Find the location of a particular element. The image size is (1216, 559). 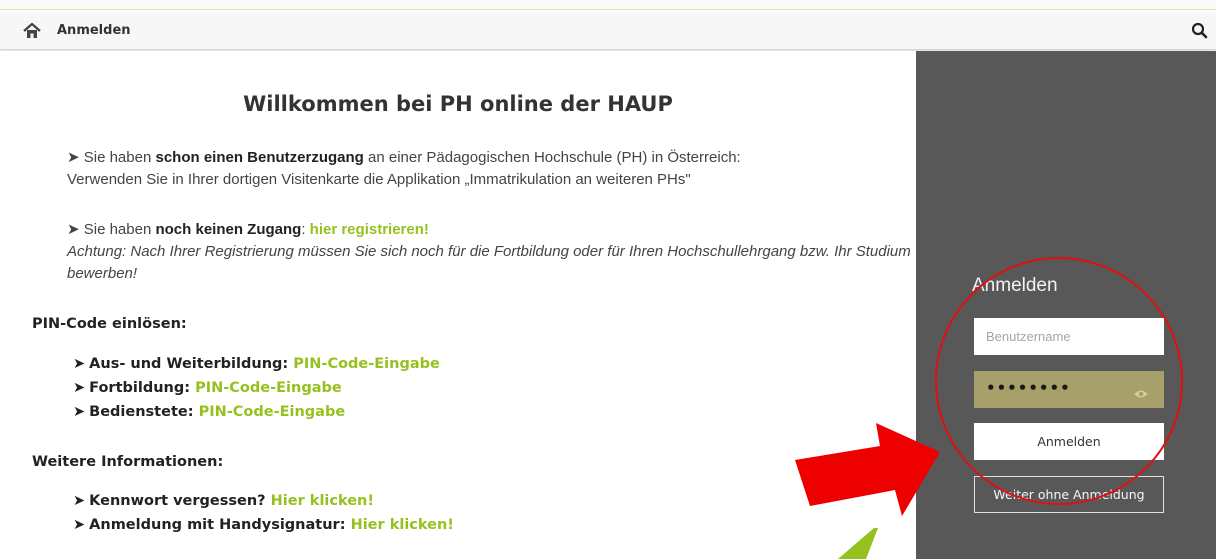

decorative-shape is located at coordinates (858, 543).